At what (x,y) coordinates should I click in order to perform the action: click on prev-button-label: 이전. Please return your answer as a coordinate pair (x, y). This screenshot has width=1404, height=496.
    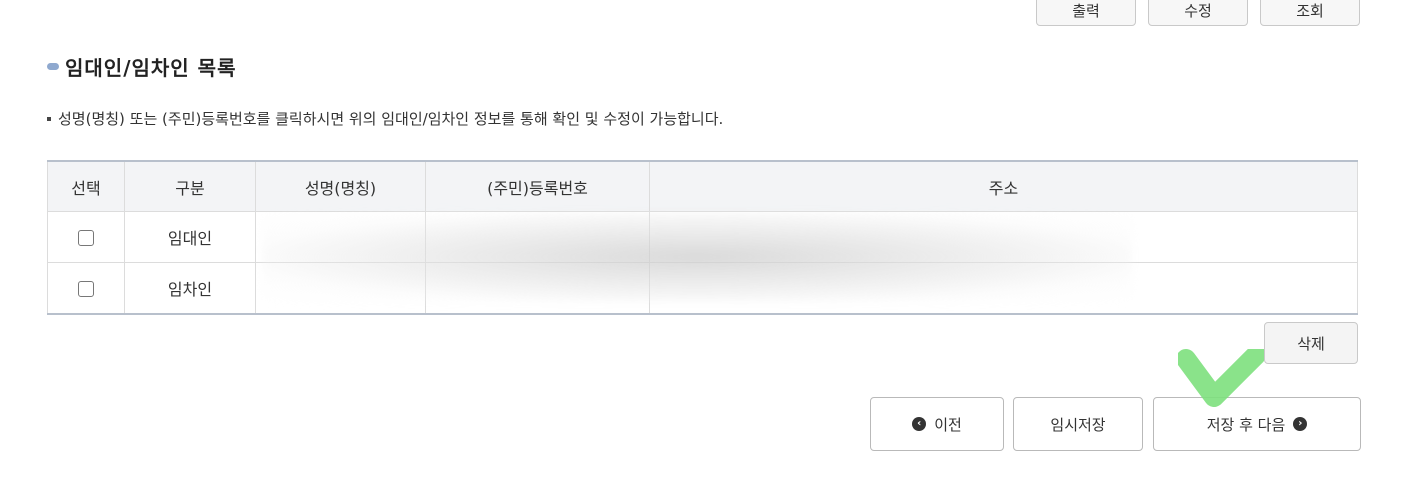
    Looking at the image, I should click on (948, 424).